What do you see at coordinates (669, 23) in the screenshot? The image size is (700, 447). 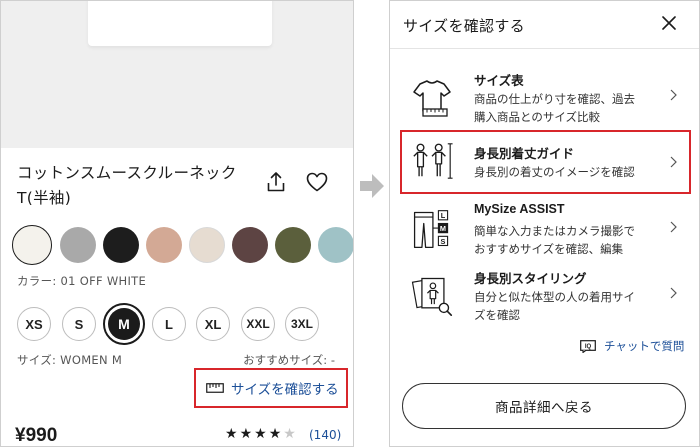 I see `close-icon` at bounding box center [669, 23].